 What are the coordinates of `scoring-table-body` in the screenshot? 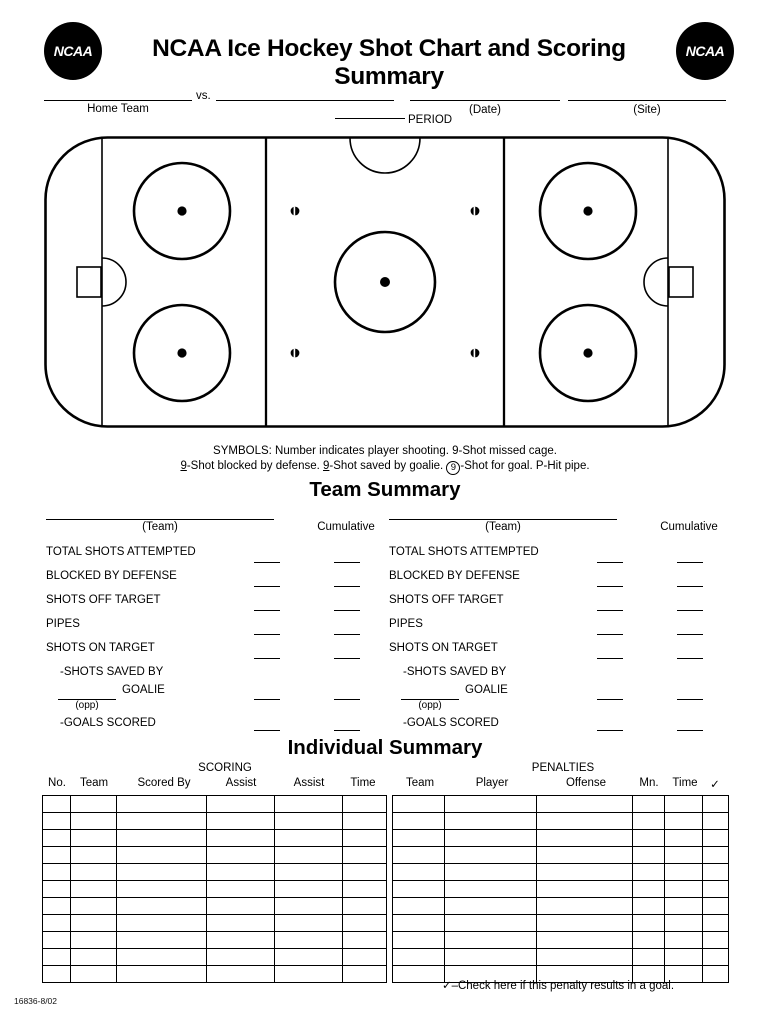 It's located at (214, 889).